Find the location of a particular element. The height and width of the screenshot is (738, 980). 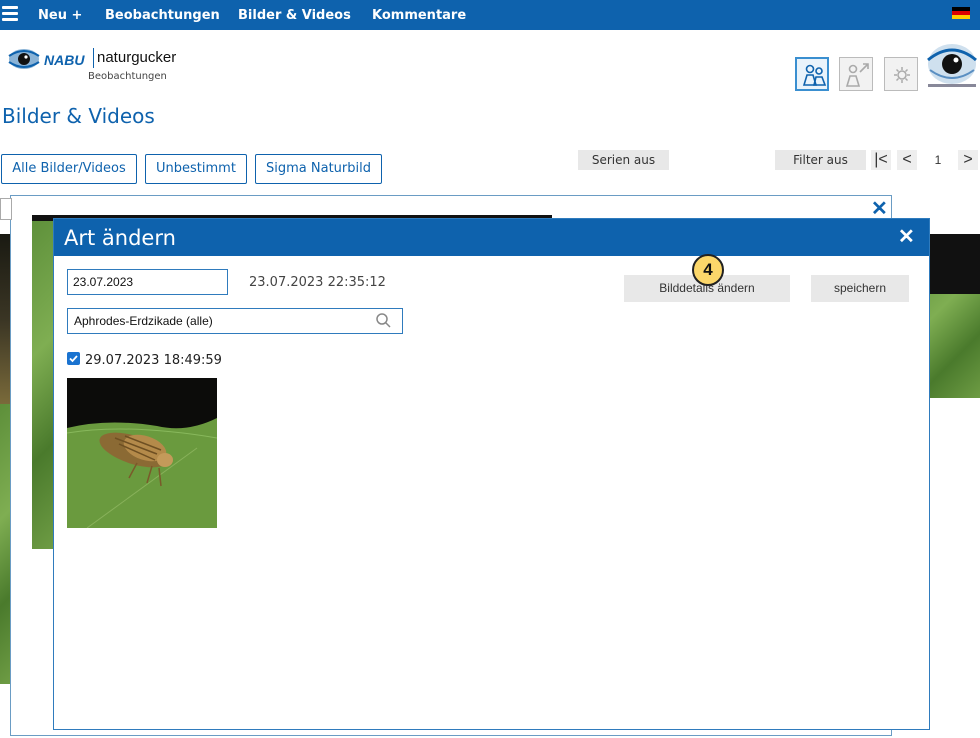

undetermined-button: Unbestimmt is located at coordinates (196, 169).